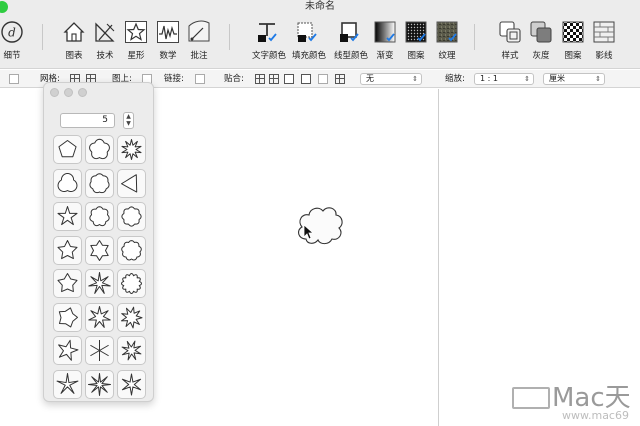 Image resolution: width=640 pixels, height=426 pixels. What do you see at coordinates (309, 41) in the screenshot?
I see `tool-fill-color: 填充颜色` at bounding box center [309, 41].